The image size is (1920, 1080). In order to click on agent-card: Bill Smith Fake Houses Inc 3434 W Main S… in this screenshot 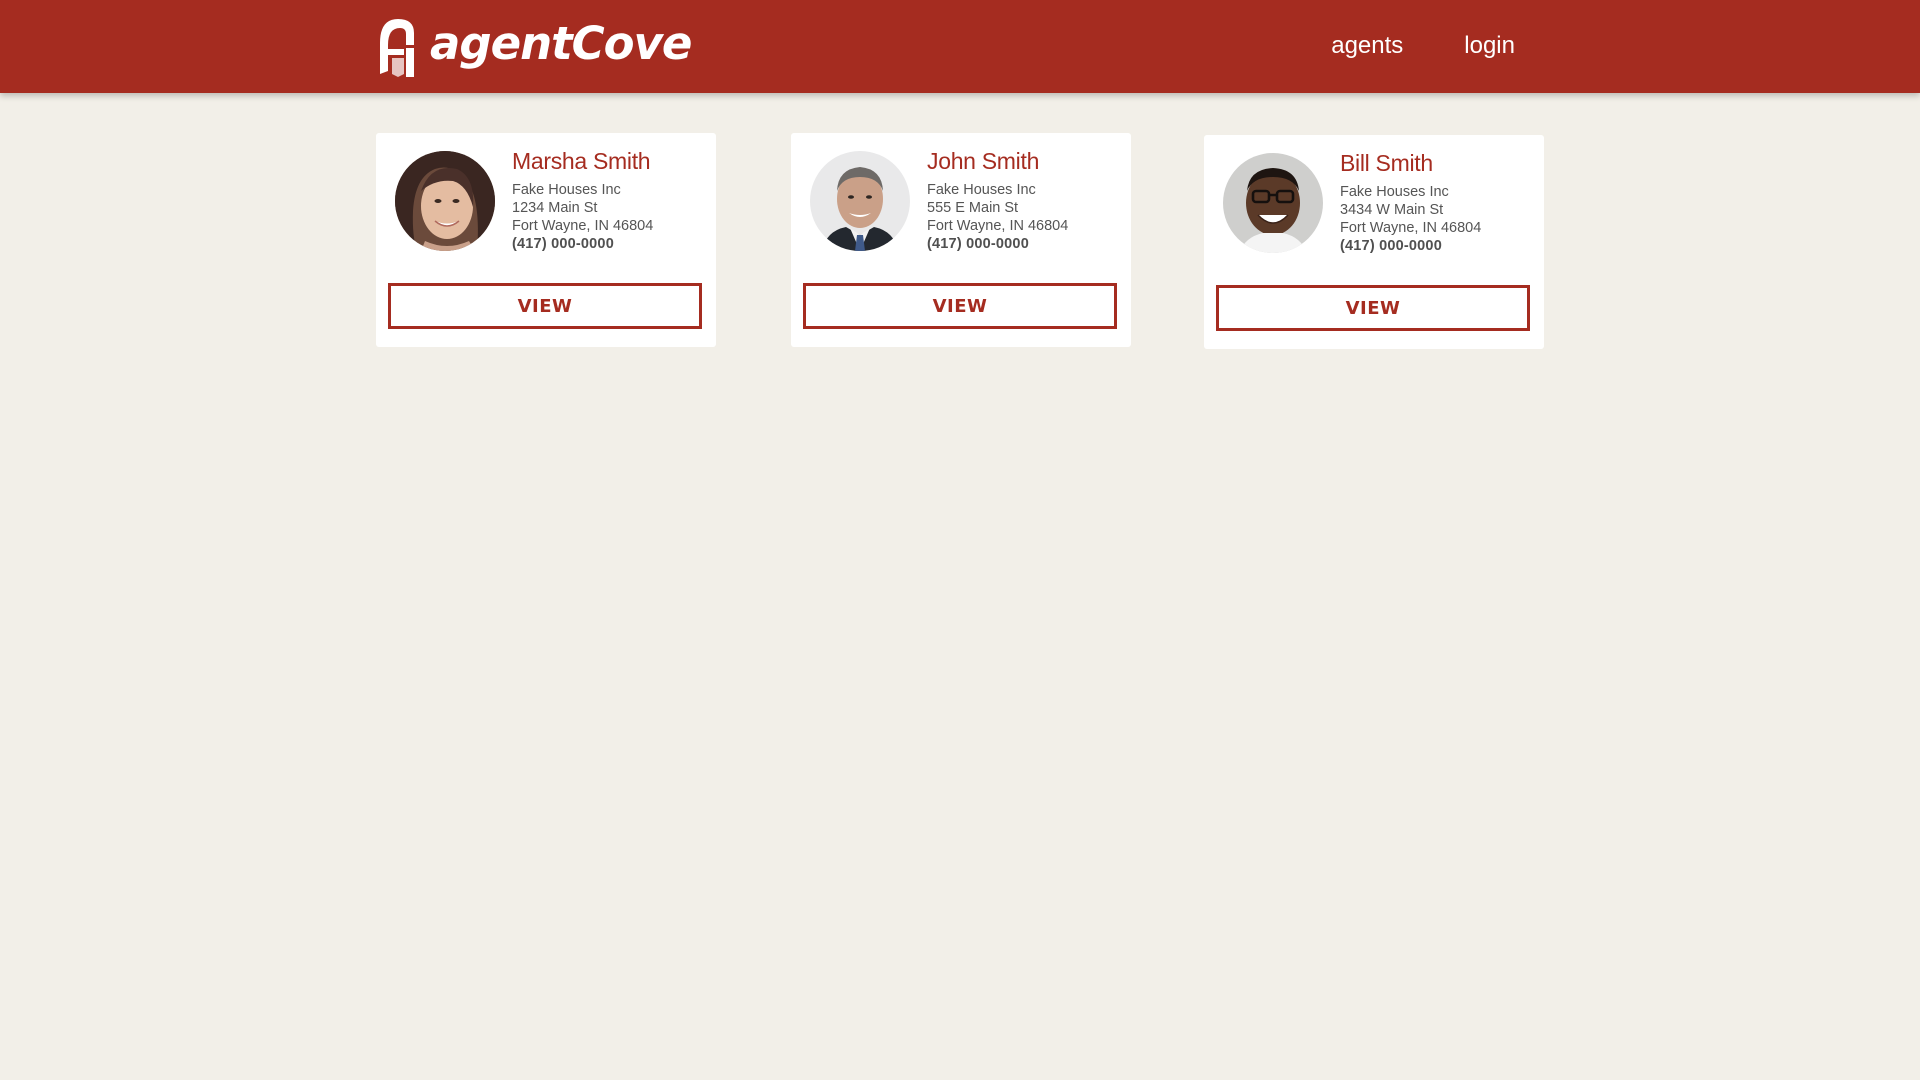, I will do `click(1374, 242)`.